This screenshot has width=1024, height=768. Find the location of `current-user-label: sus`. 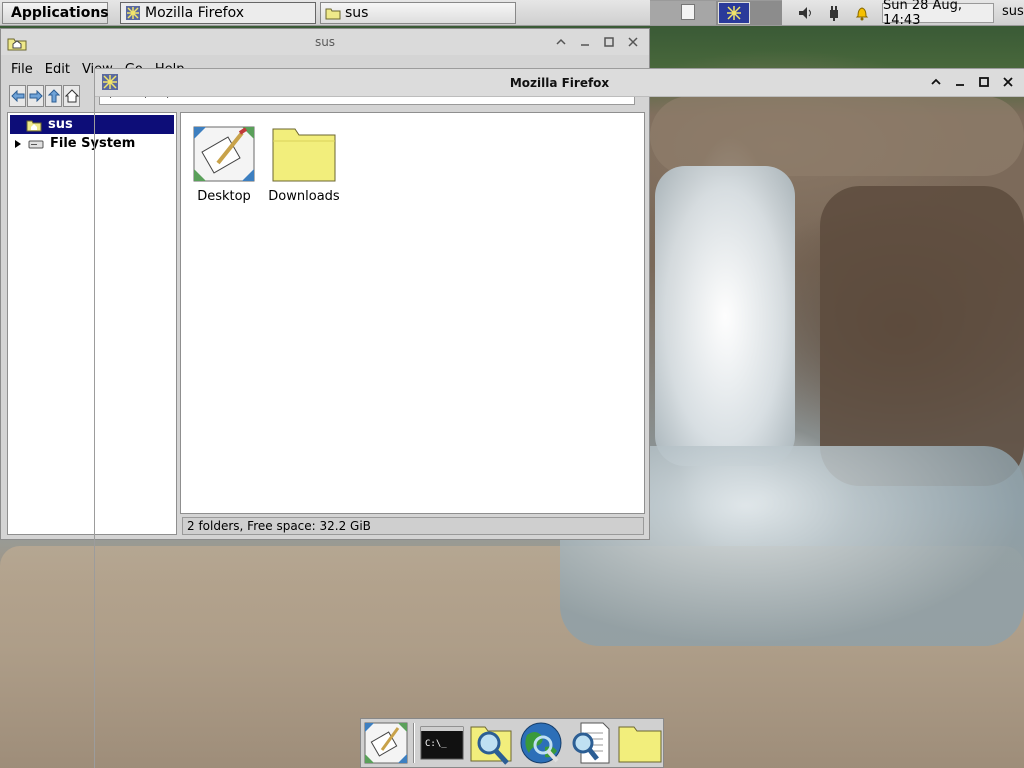

current-user-label: sus is located at coordinates (1013, 11).